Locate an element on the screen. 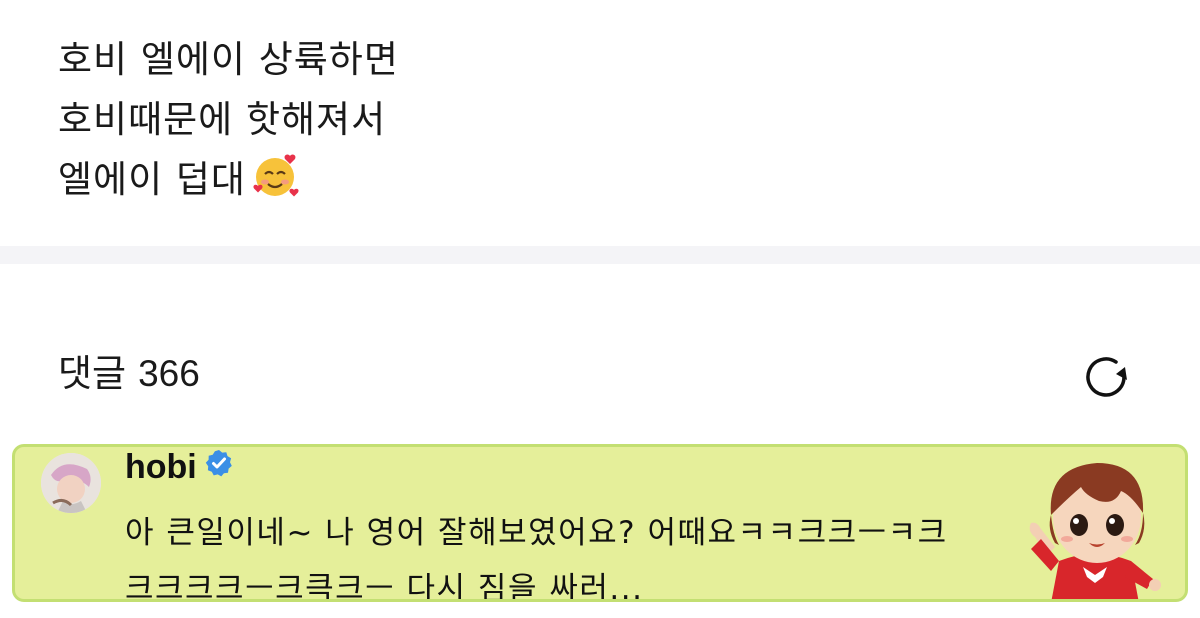  refresh-button is located at coordinates (1107, 377).